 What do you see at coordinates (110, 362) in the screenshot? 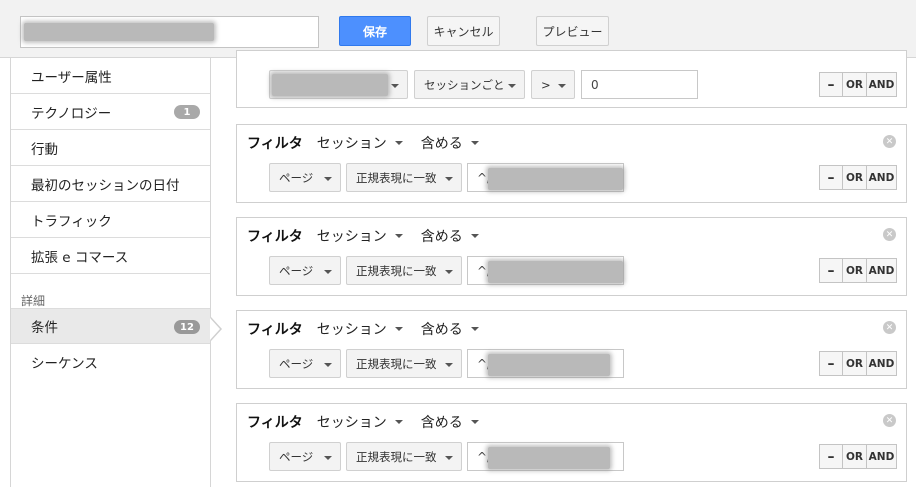
I see `sidebar-item-sequences: シーケンス` at bounding box center [110, 362].